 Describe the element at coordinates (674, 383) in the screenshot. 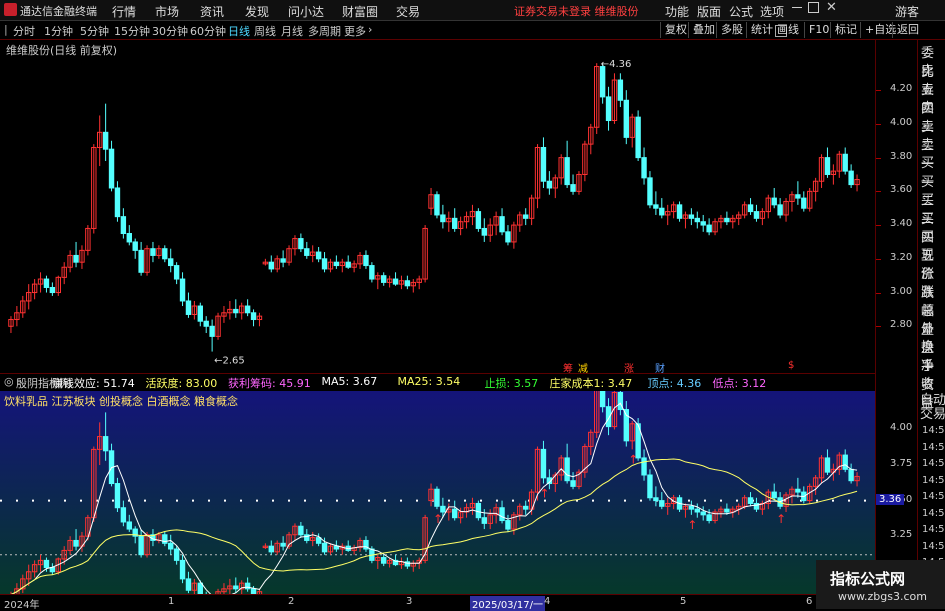

I see `indicator-item: 顶点: 4.36` at that location.